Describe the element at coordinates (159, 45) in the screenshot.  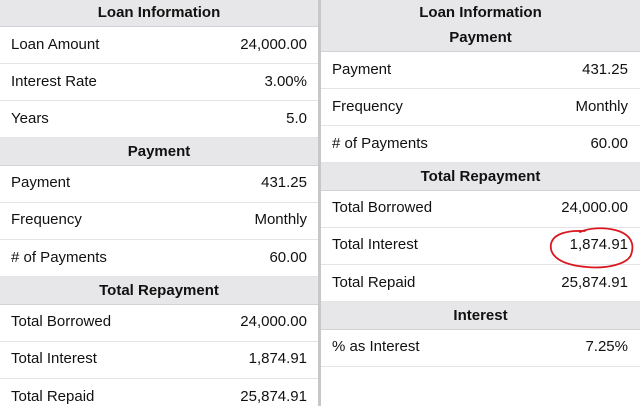
I see `row-loan-amount: Loan Amount 24,000.00` at that location.